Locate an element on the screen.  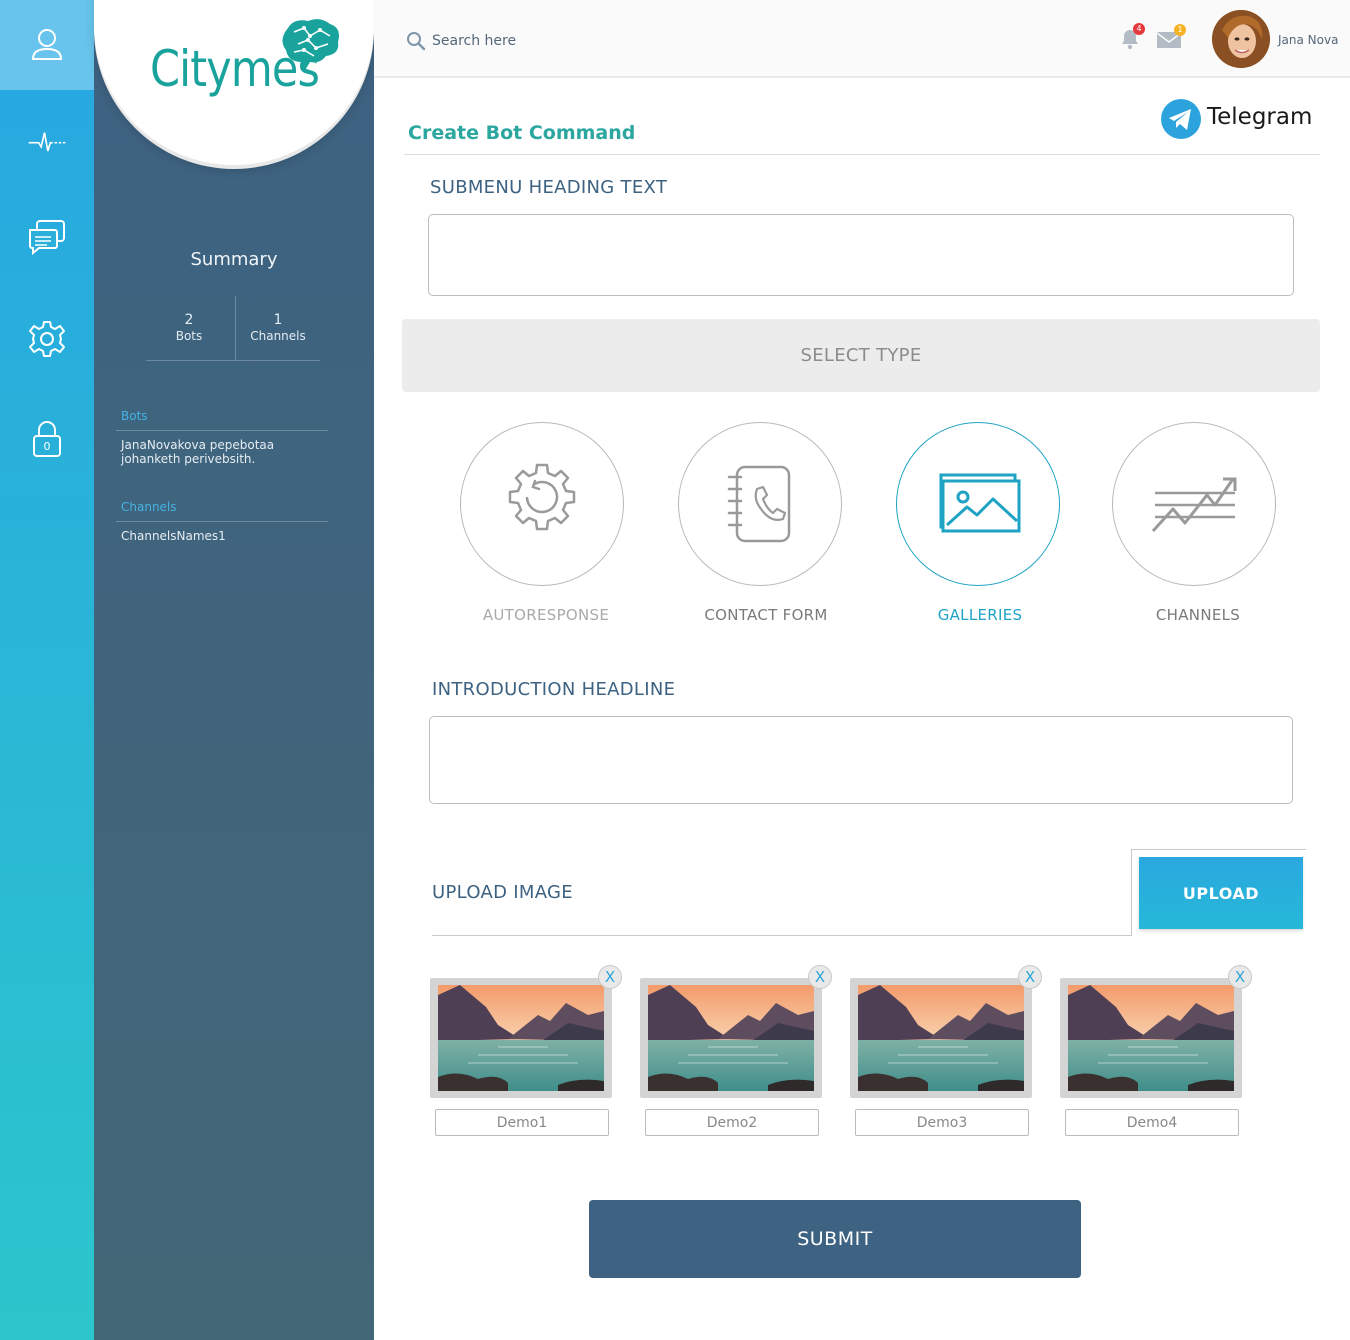
stat-channels-value: 1 is located at coordinates (278, 320).